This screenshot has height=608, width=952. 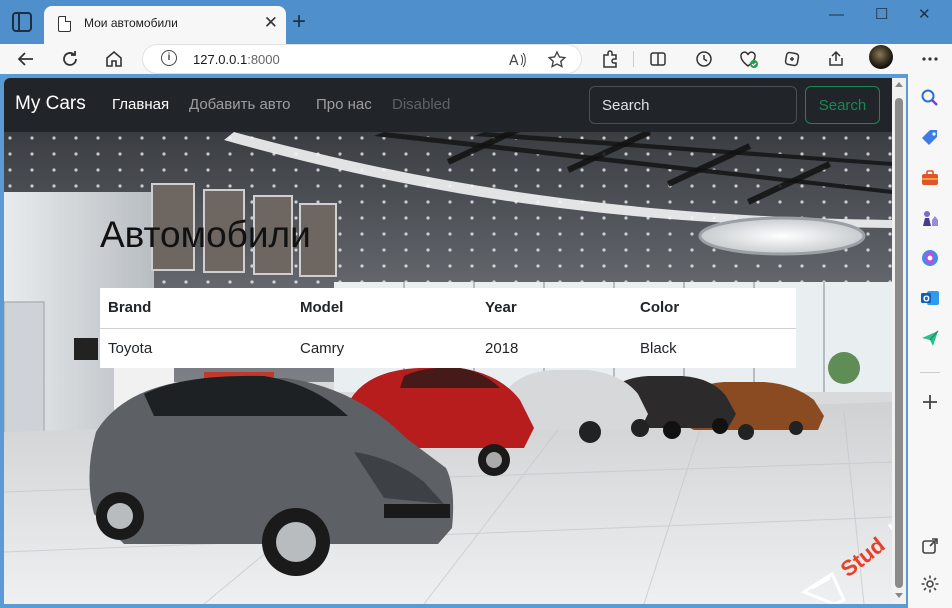 I want to click on refresh-icon, so click(x=70, y=59).